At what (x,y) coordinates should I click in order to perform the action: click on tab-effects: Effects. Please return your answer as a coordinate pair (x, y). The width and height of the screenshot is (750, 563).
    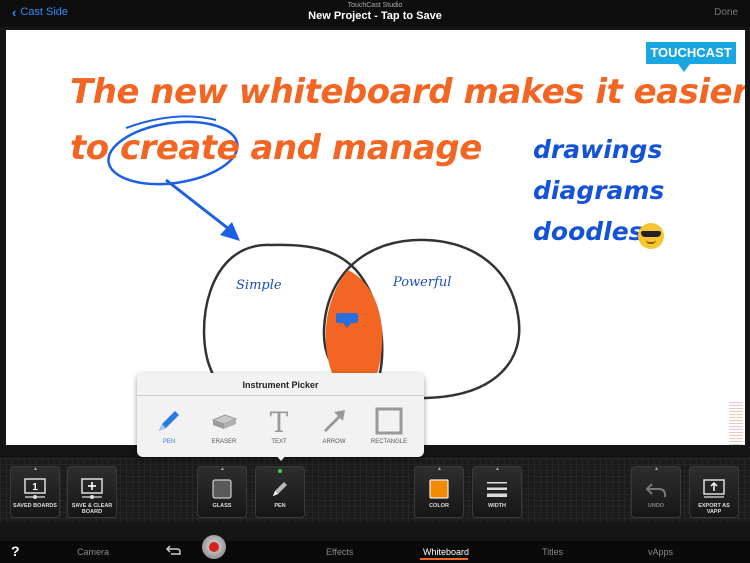
    Looking at the image, I should click on (339, 552).